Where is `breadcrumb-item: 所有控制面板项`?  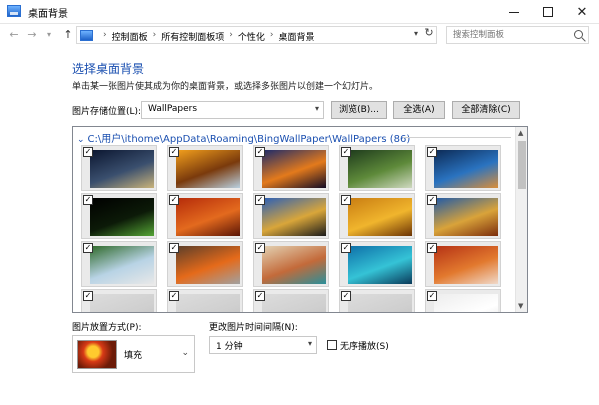
breadcrumb-item: 所有控制面板项 is located at coordinates (192, 36).